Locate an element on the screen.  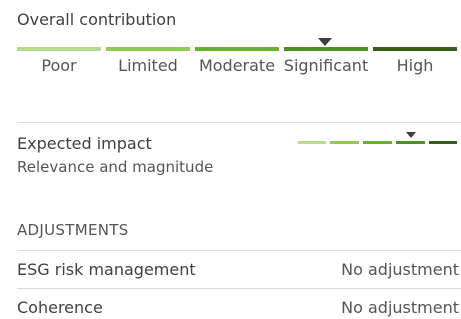
expected-impact-scale is located at coordinates (377, 142).